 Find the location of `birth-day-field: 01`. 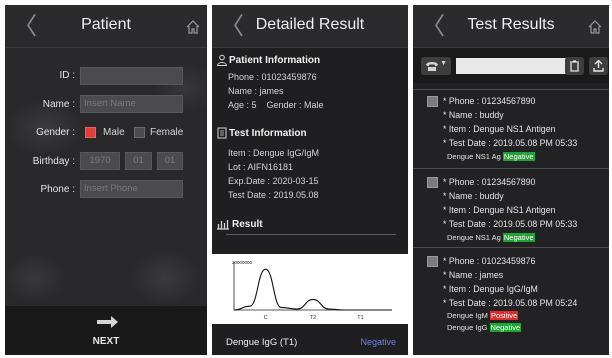

birth-day-field: 01 is located at coordinates (170, 161).